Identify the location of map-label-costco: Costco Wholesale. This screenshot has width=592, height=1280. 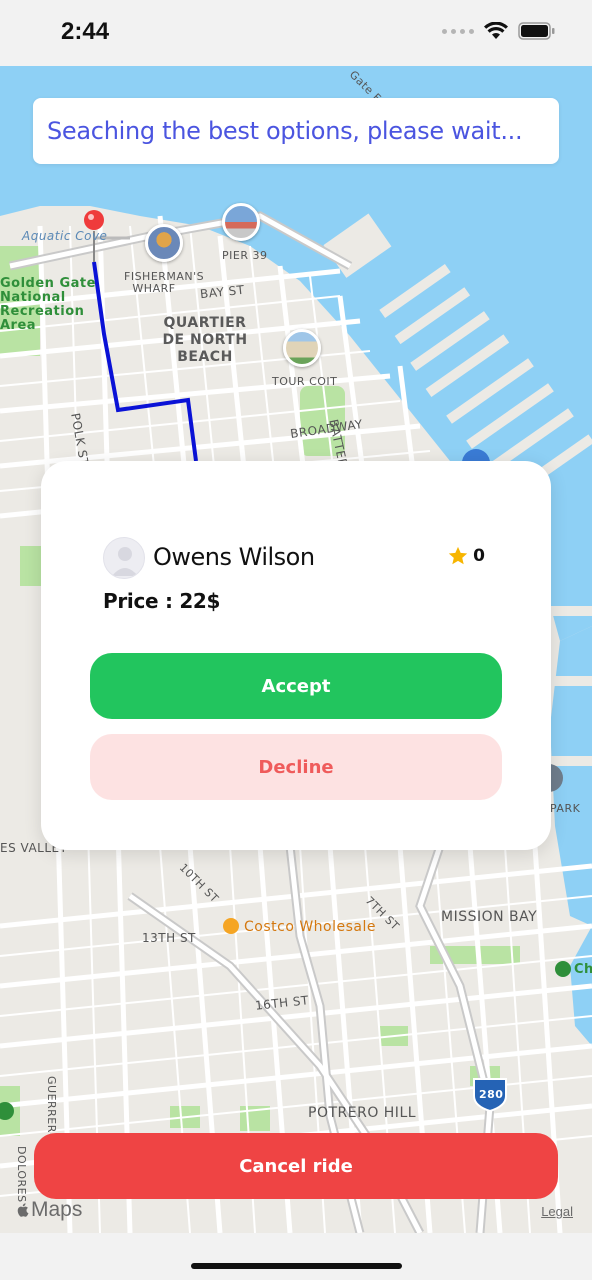
(310, 927).